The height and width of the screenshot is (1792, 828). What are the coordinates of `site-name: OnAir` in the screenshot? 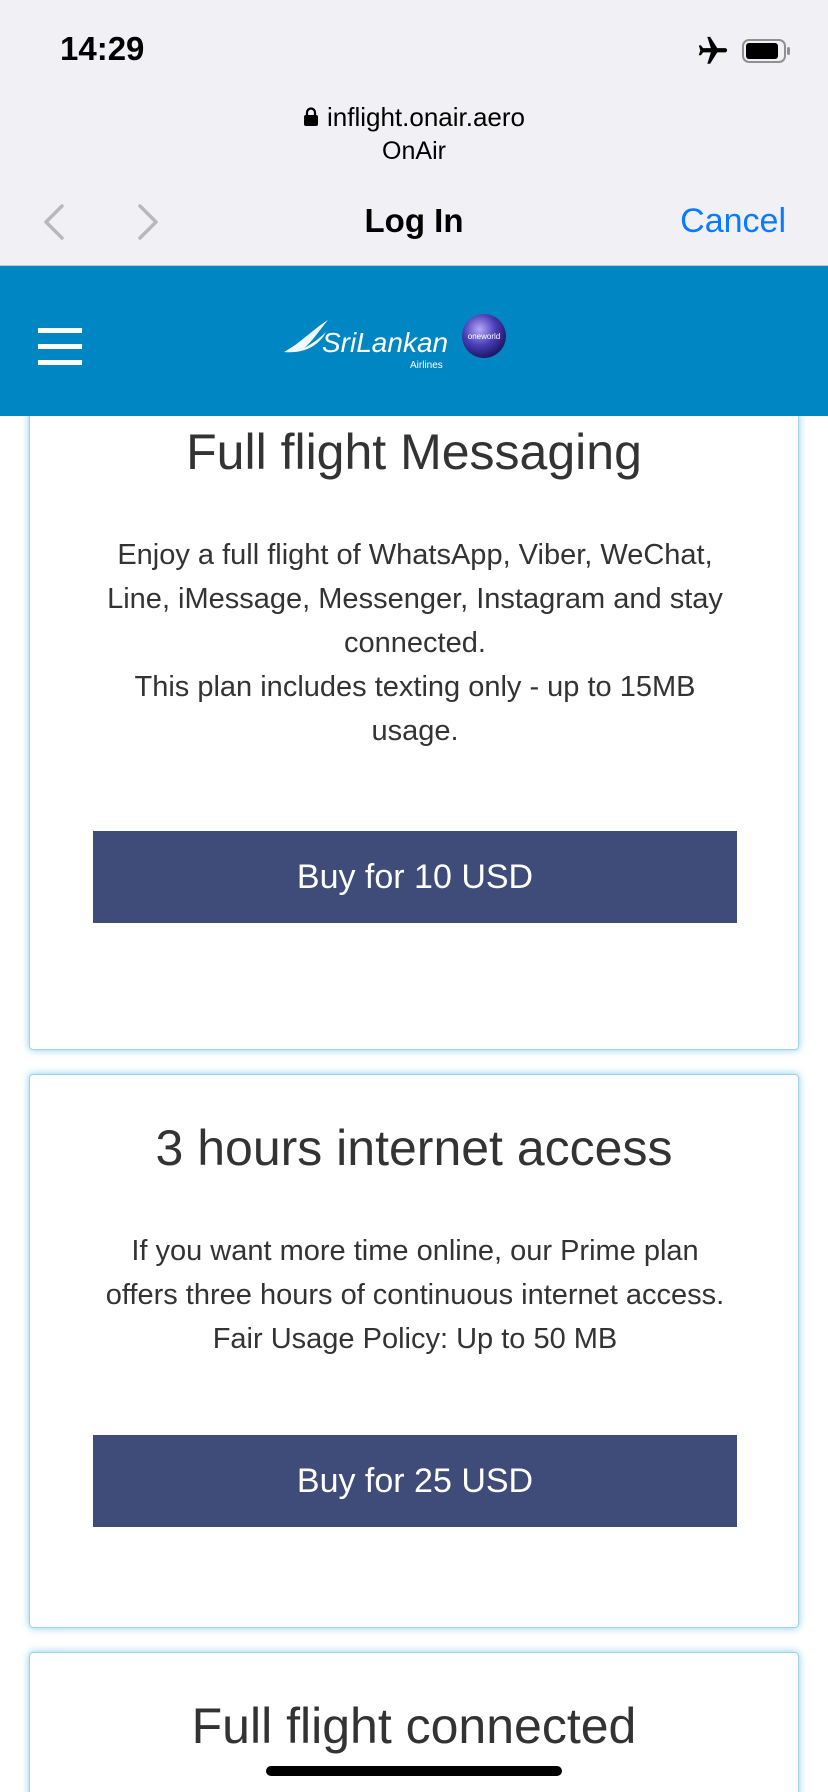 It's located at (414, 151).